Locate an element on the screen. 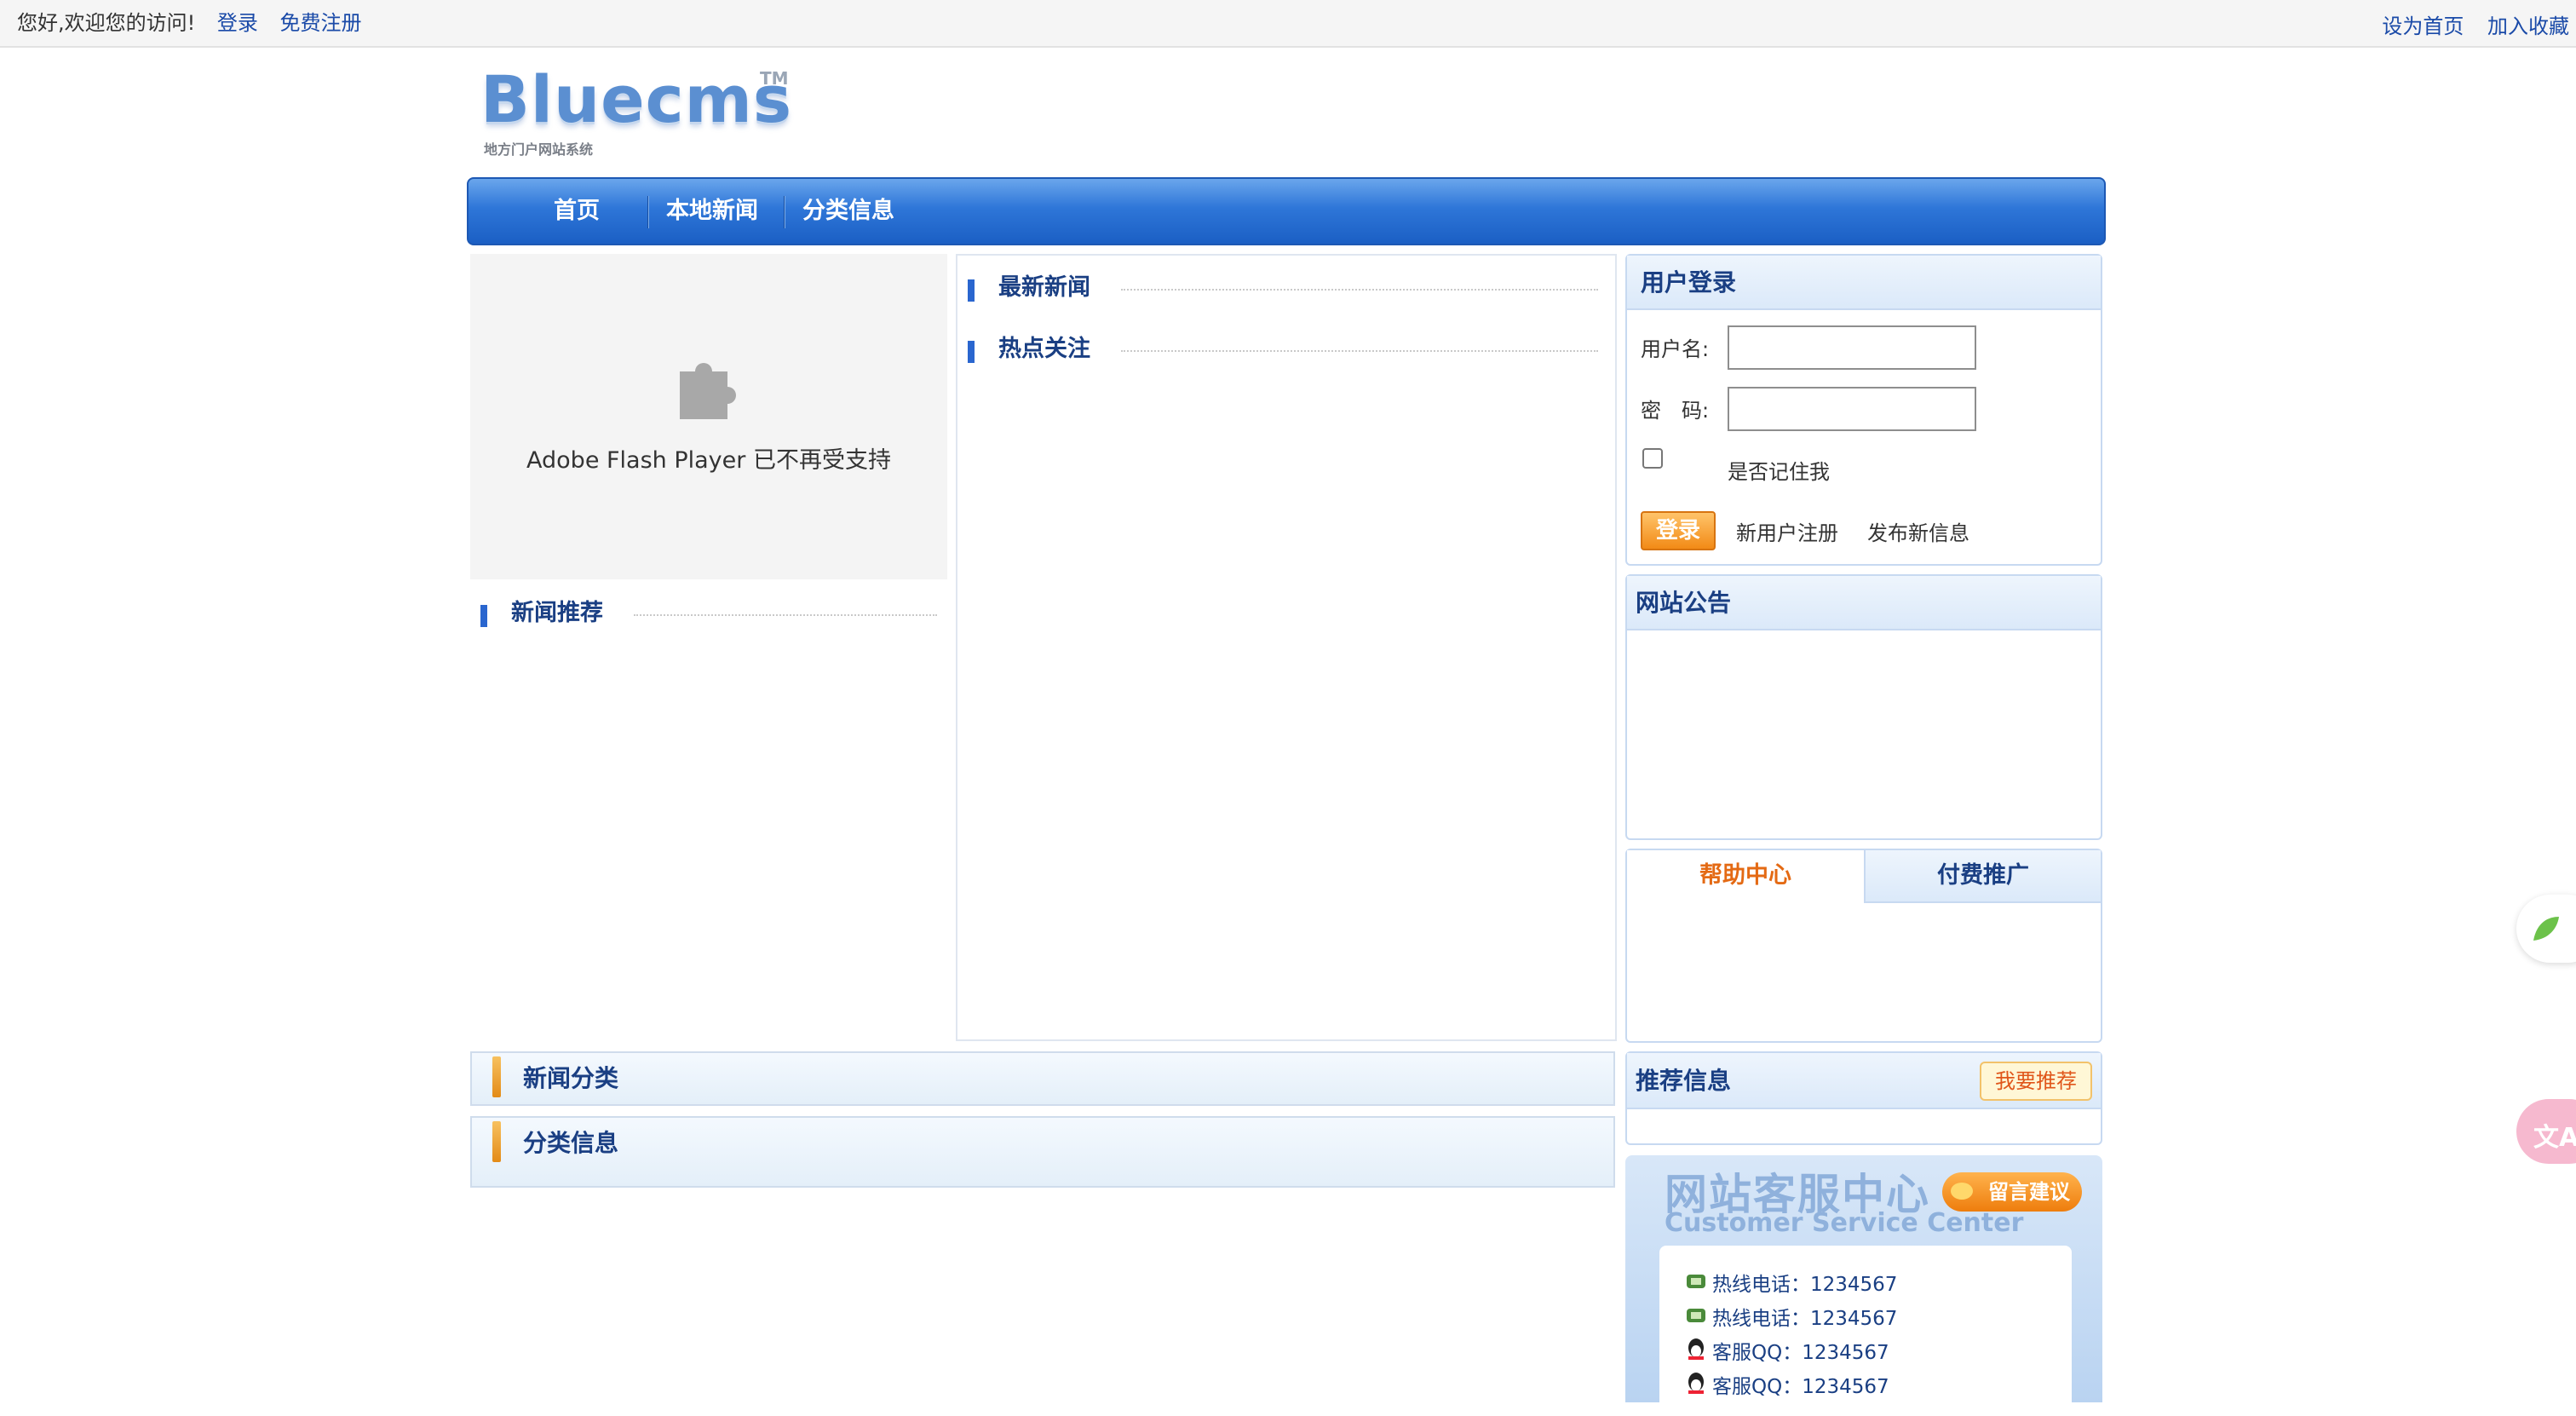 This screenshot has width=2576, height=1416. login-box-title: 用户登录 is located at coordinates (1864, 283).